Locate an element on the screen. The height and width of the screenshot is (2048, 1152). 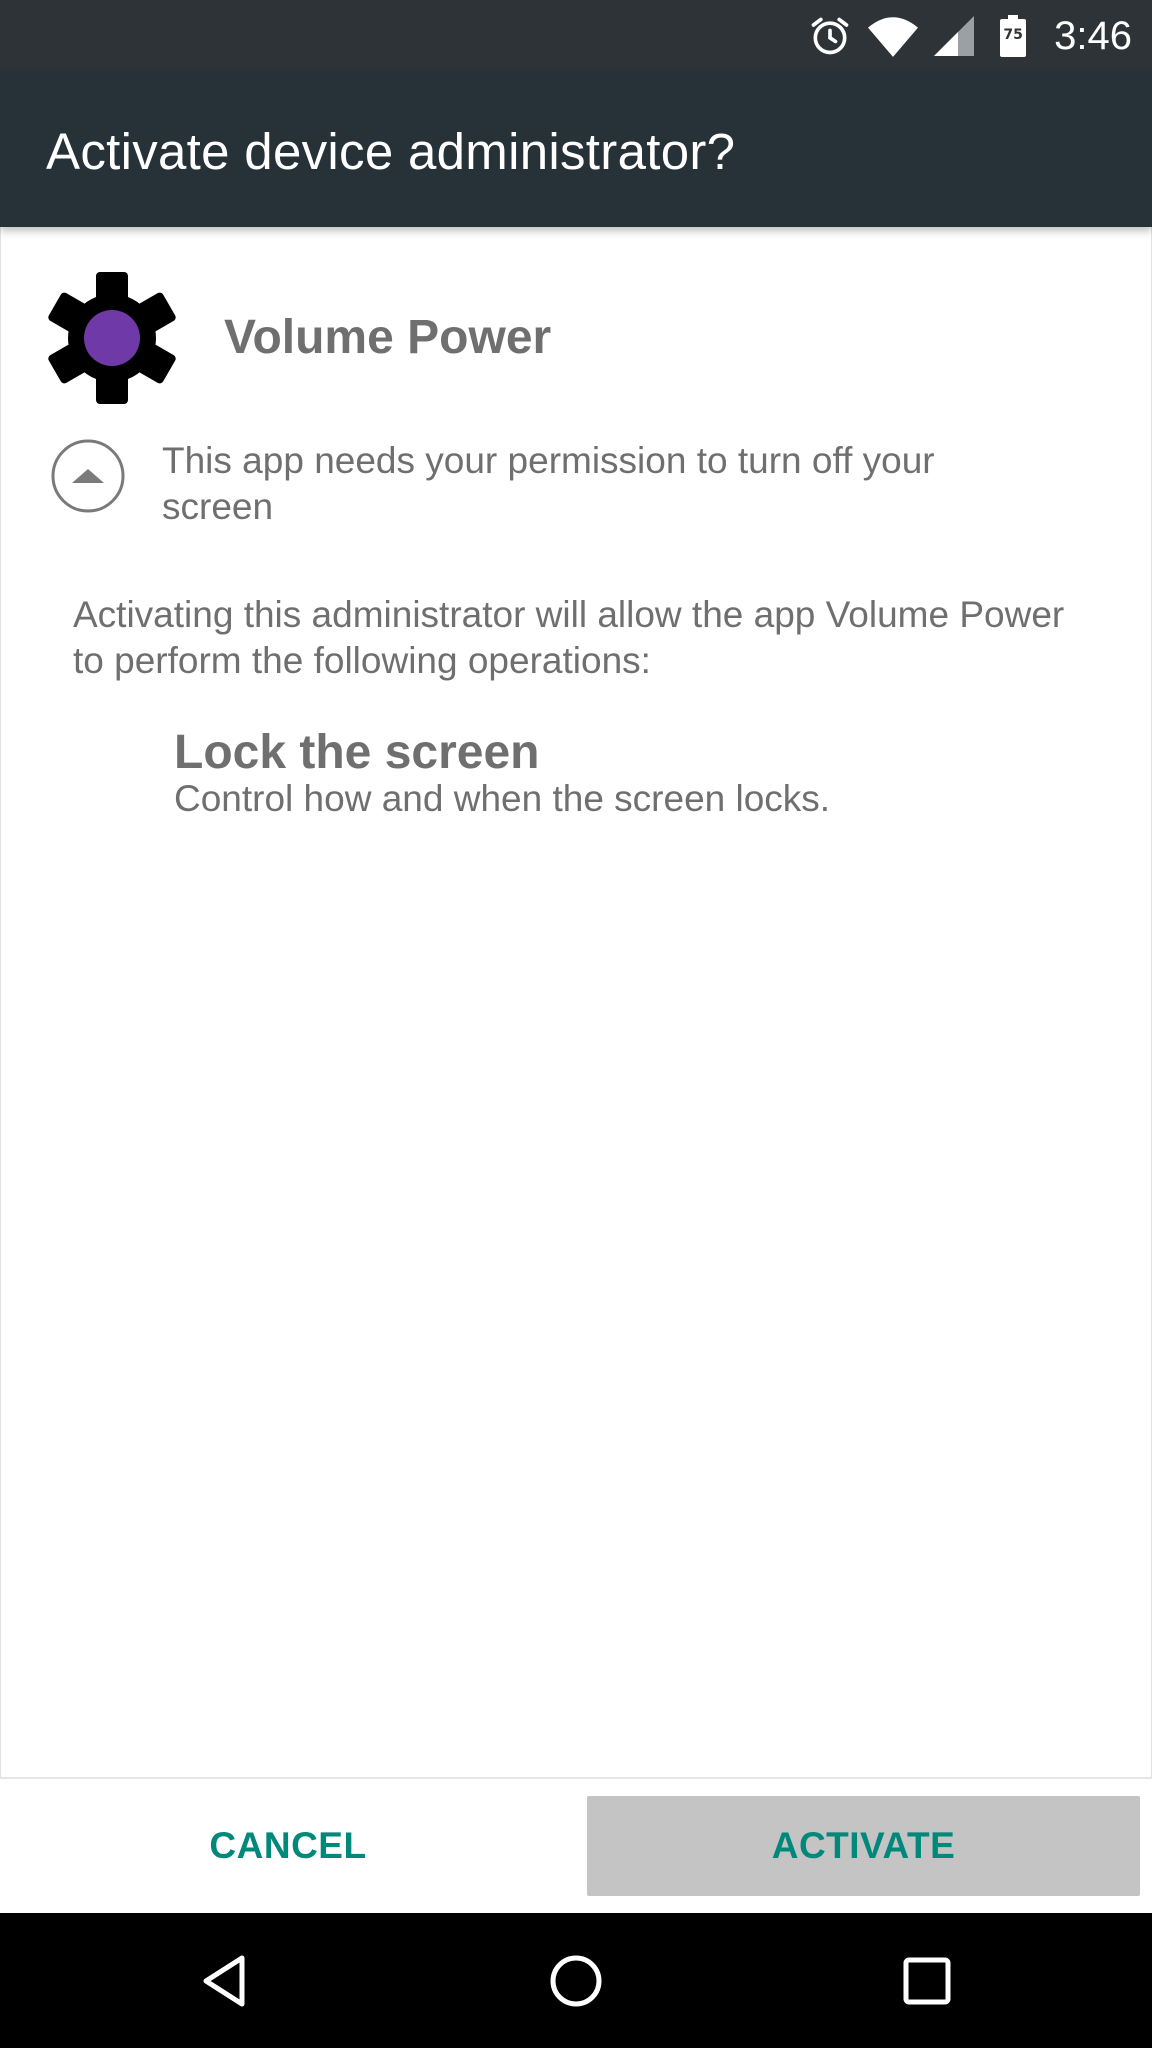
battery-icon: 75 is located at coordinates (1013, 36).